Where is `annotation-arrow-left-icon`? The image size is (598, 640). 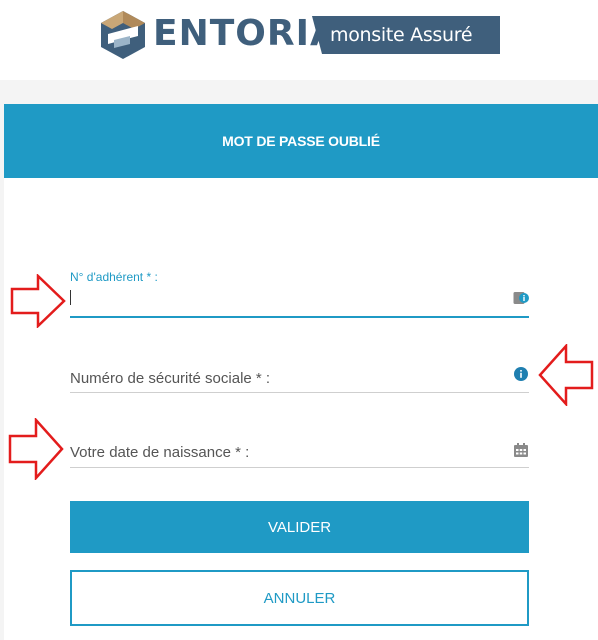
annotation-arrow-left-icon is located at coordinates (566, 375).